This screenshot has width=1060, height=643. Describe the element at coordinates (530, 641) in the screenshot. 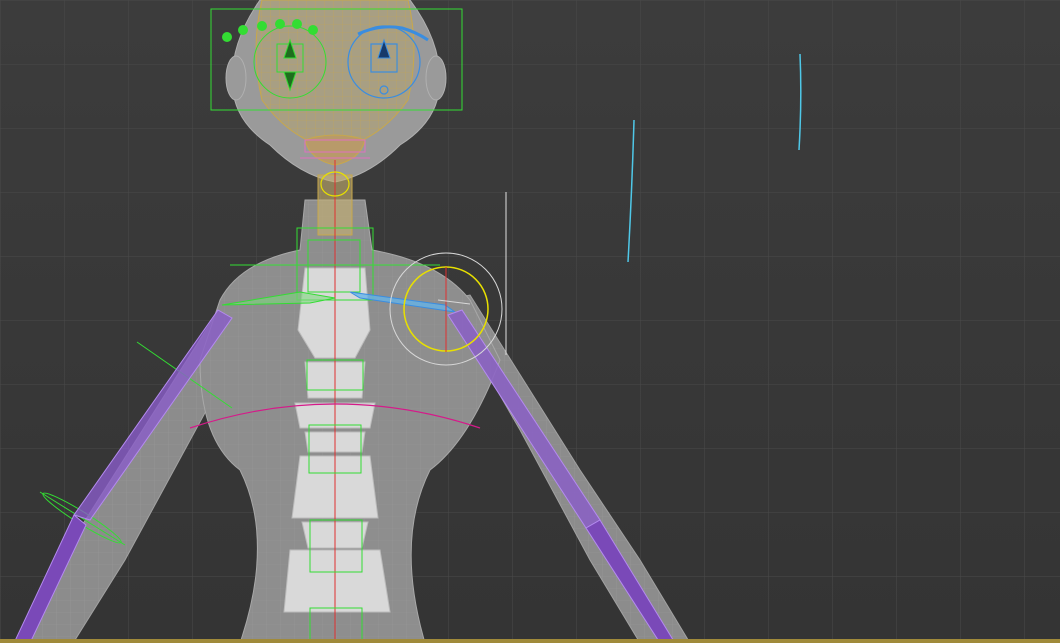

I see `ground-line` at that location.